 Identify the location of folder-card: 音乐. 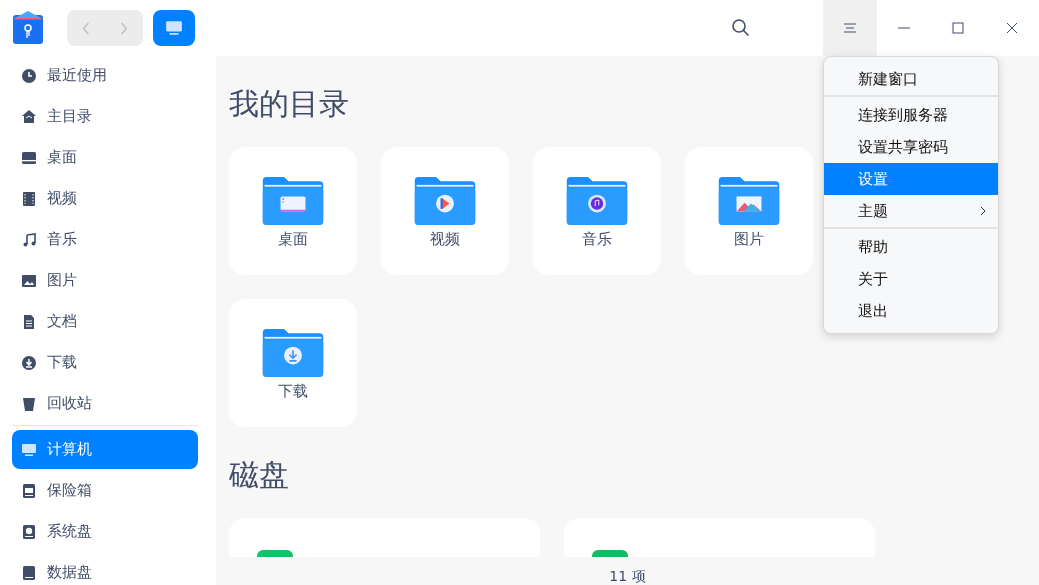
(597, 211).